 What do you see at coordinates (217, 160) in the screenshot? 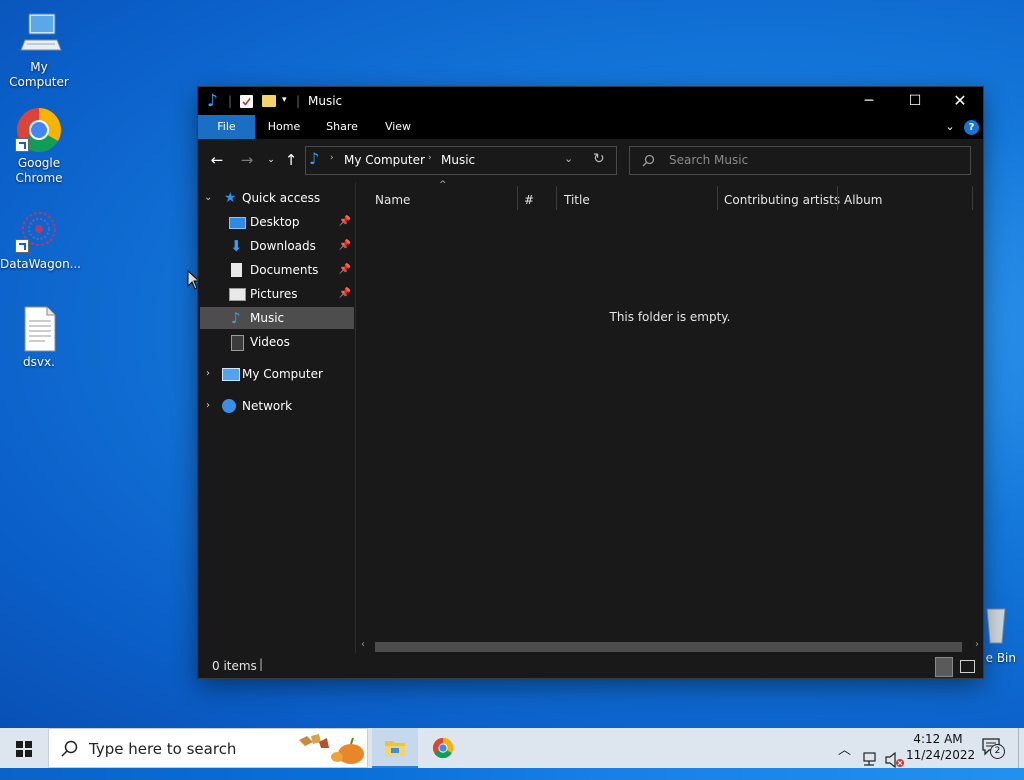
I see `back-arrow-icon: ←` at bounding box center [217, 160].